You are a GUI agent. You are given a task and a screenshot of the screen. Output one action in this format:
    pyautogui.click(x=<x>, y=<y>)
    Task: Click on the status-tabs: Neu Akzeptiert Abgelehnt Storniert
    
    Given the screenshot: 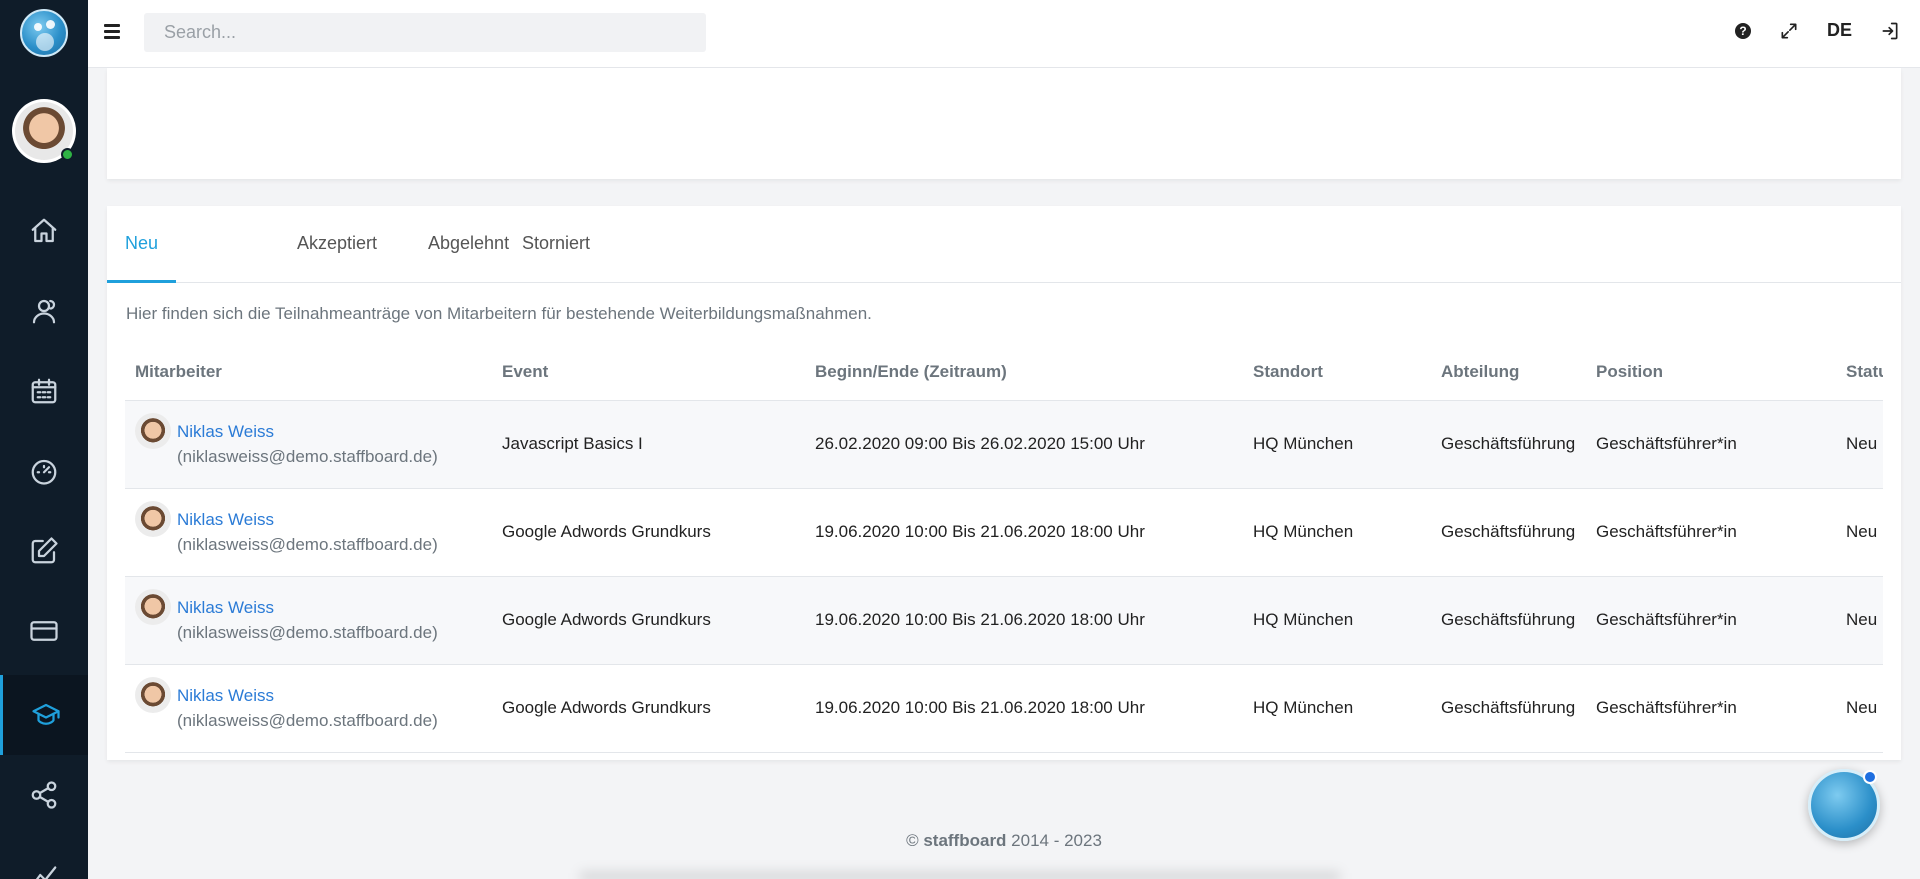 What is the action you would take?
    pyautogui.click(x=1004, y=244)
    